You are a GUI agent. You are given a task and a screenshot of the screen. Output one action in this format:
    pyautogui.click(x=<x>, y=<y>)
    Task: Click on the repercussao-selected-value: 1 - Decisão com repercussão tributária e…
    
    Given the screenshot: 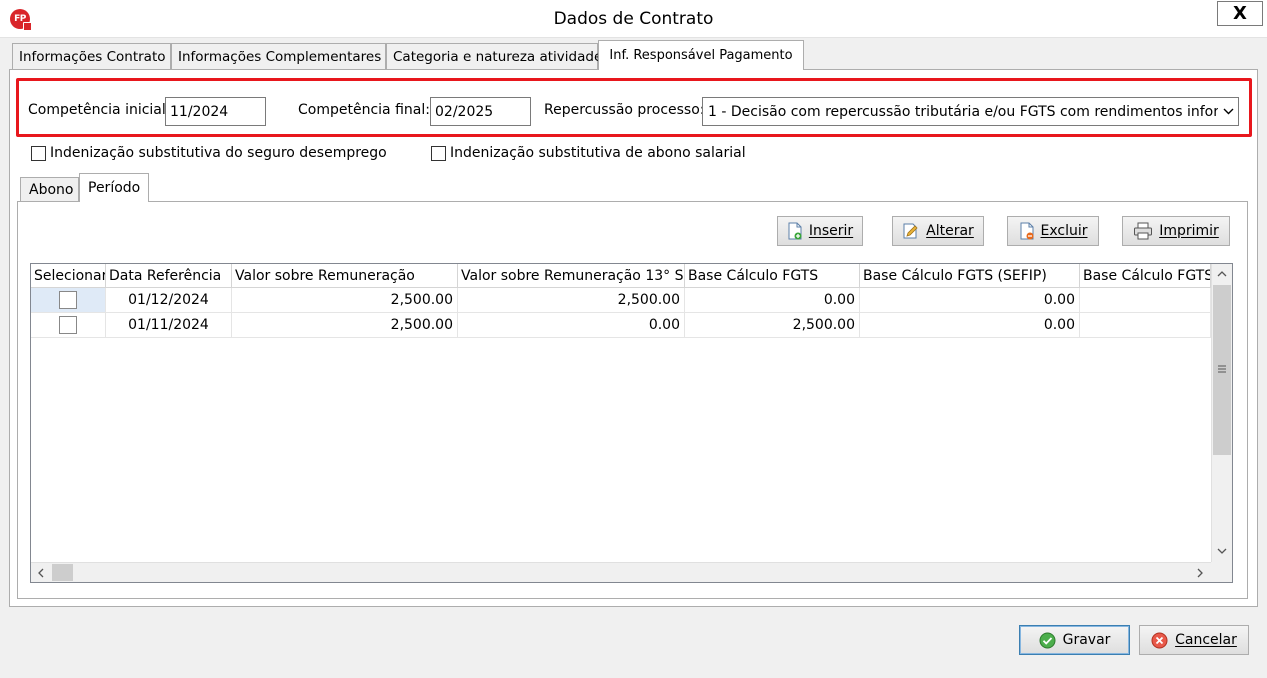 What is the action you would take?
    pyautogui.click(x=963, y=111)
    